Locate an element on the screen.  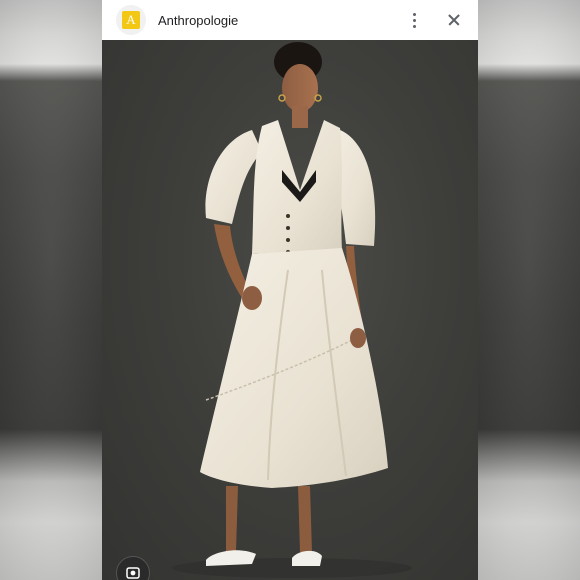
more-options-button is located at coordinates (414, 20).